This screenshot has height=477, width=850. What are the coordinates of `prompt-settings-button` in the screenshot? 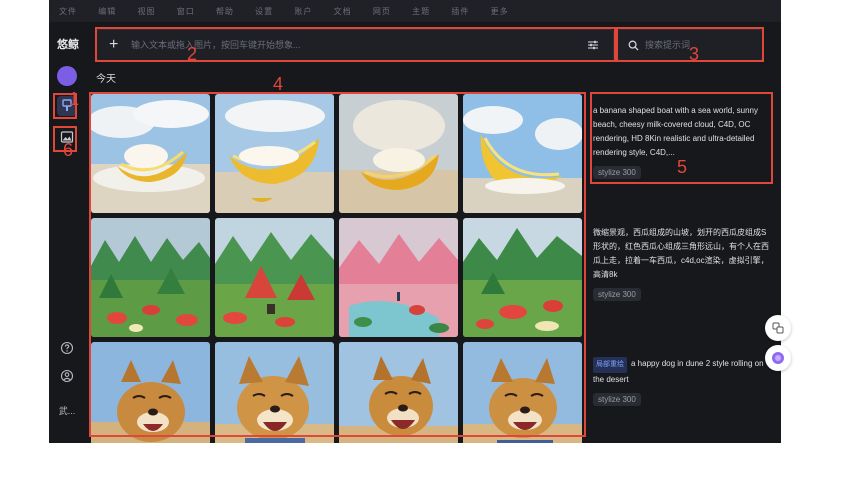 It's located at (593, 45).